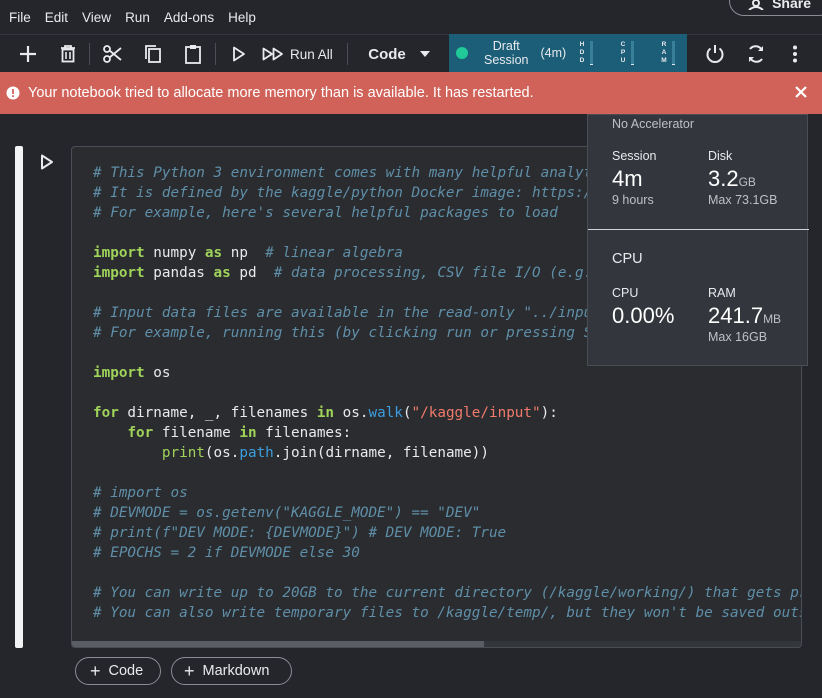 This screenshot has height=698, width=822. Describe the element at coordinates (506, 60) in the screenshot. I see `session-title-line2: Session` at that location.